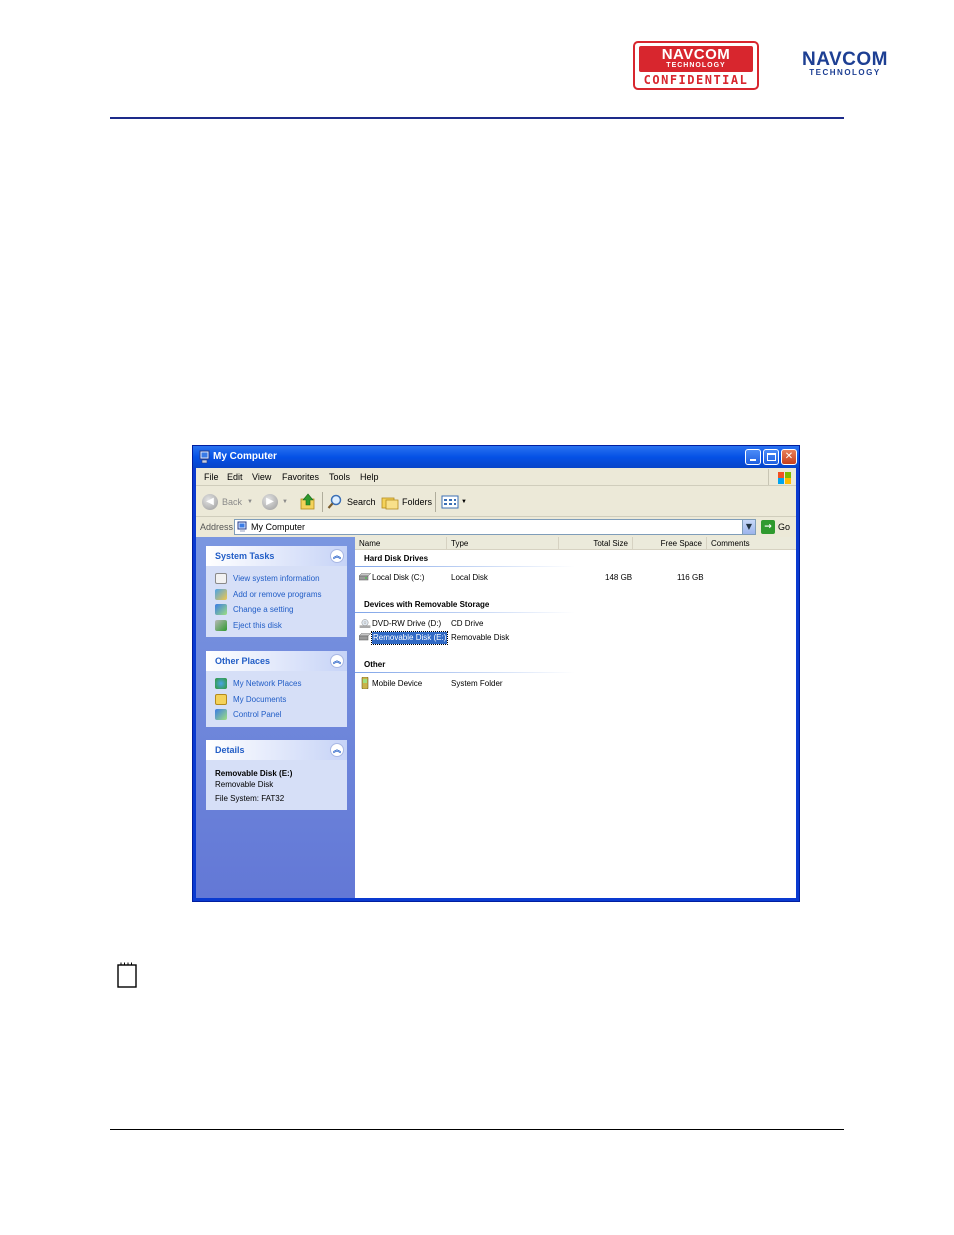  What do you see at coordinates (559, 683) in the screenshot?
I see `list-item-mobile-device: Mobile Device System Folder` at bounding box center [559, 683].